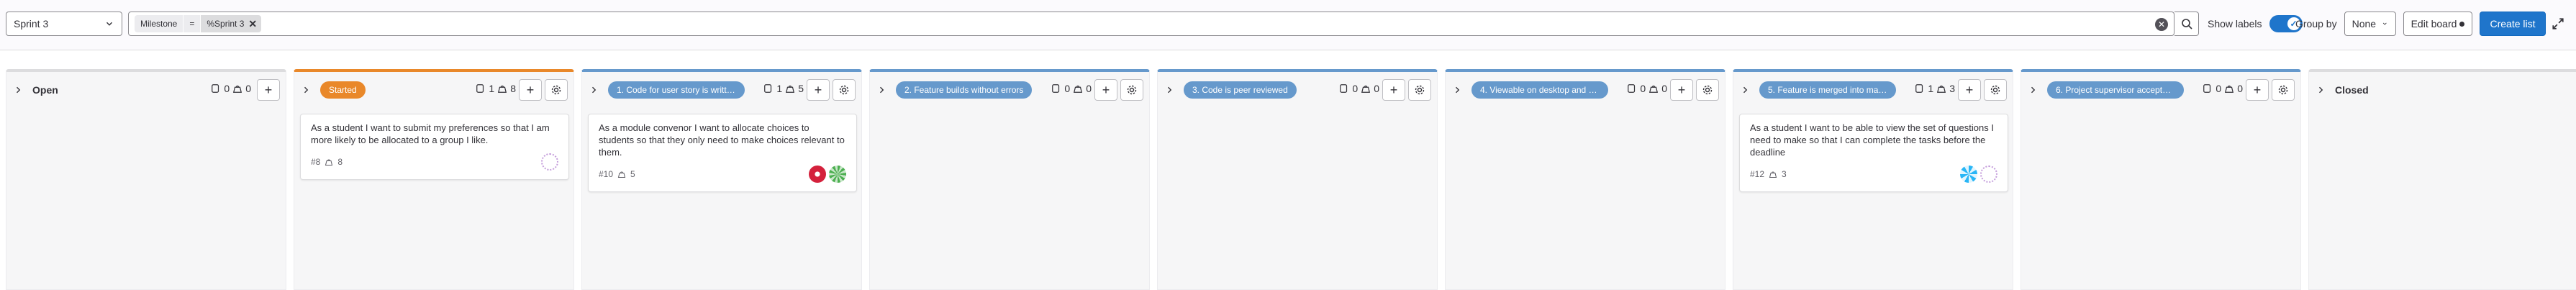 The height and width of the screenshot is (290, 2576). What do you see at coordinates (2558, 23) in the screenshot?
I see `maximize-icon` at bounding box center [2558, 23].